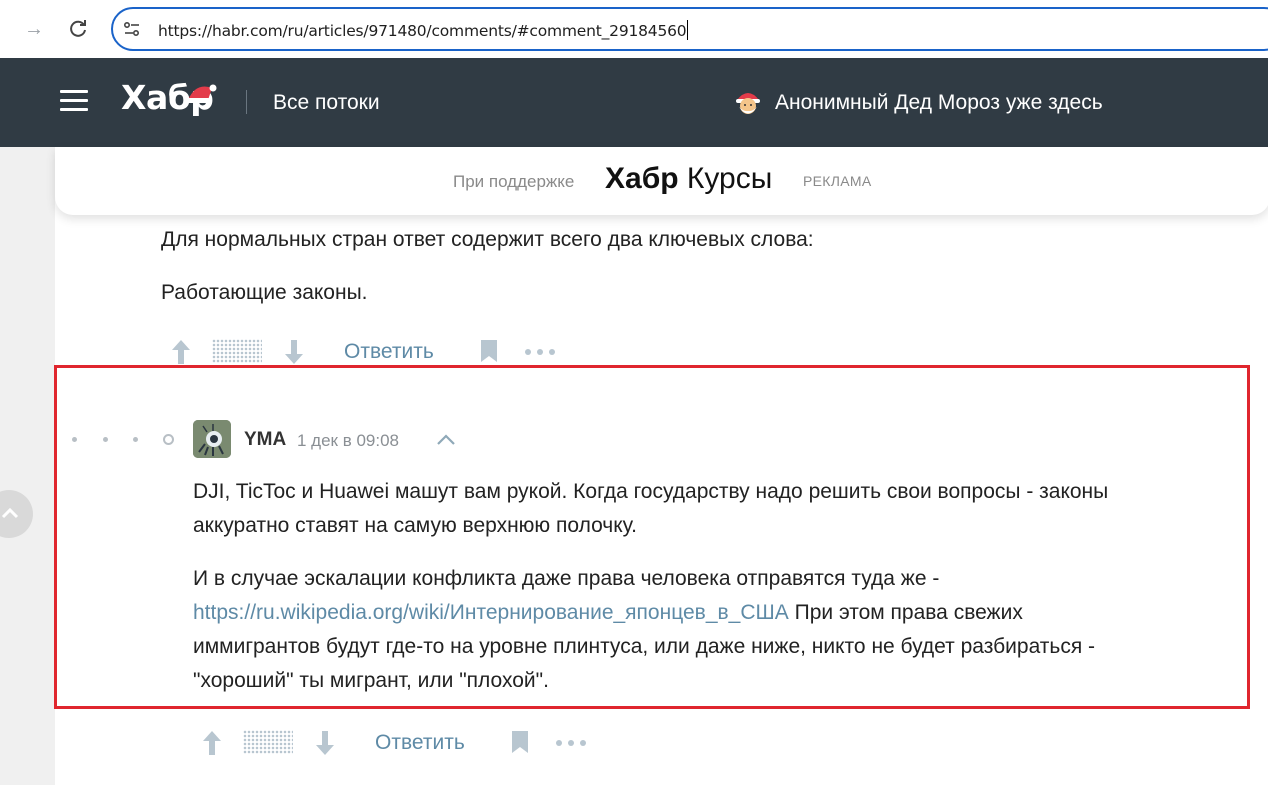  I want to click on forward-arrow-icon: →, so click(34, 29).